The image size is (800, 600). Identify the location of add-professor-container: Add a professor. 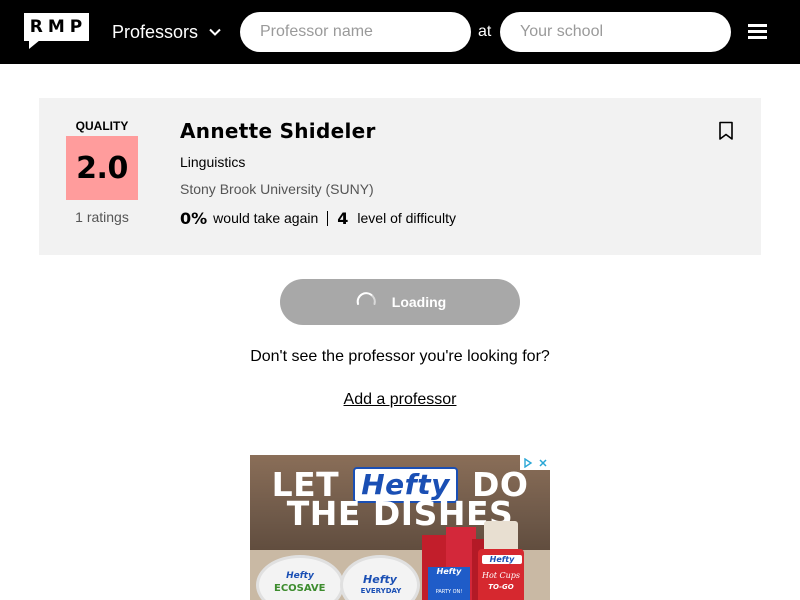
(400, 400).